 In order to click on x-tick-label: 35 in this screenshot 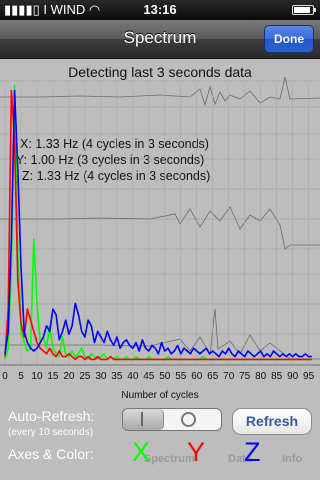, I will do `click(117, 376)`.